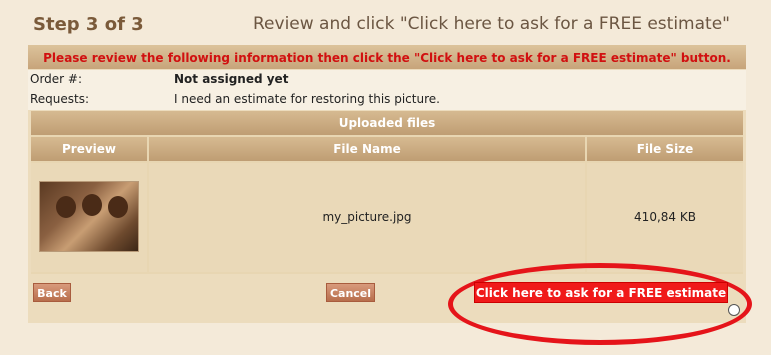 The image size is (771, 355). What do you see at coordinates (387, 123) in the screenshot?
I see `uploaded-files-title: Uploaded files` at bounding box center [387, 123].